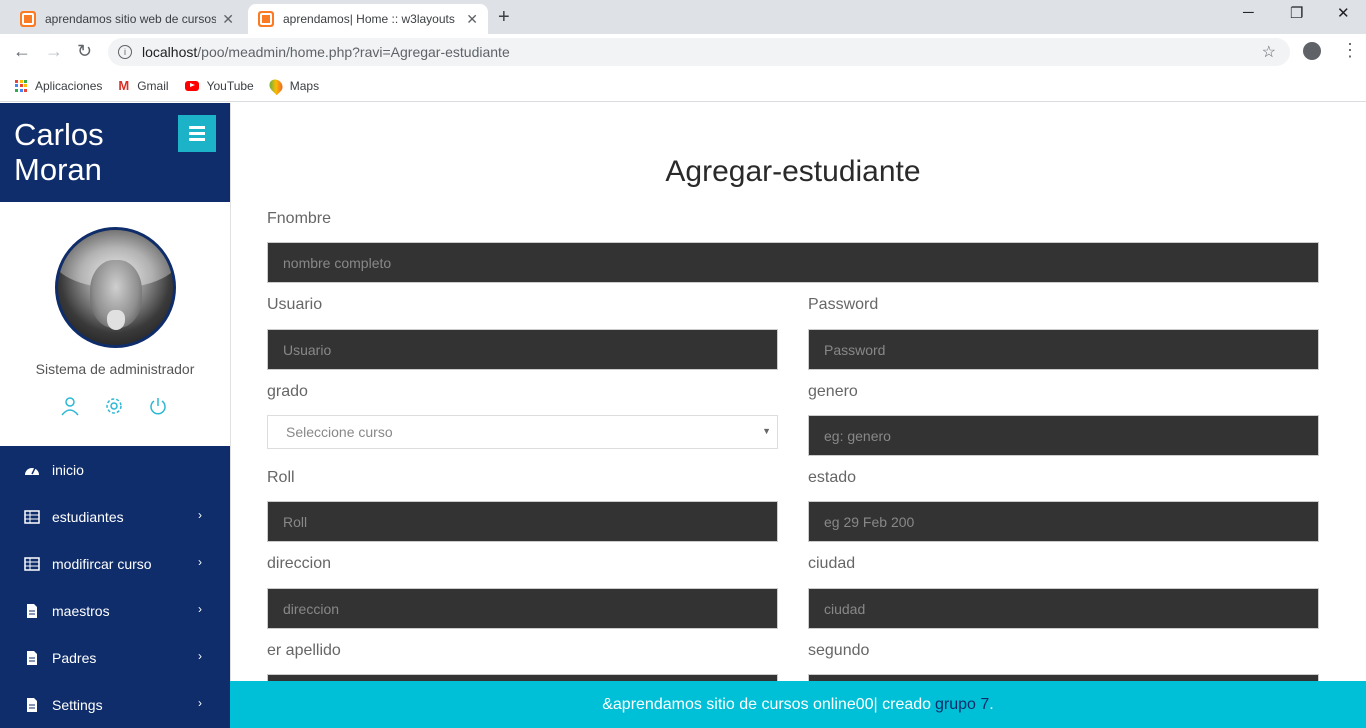 This screenshot has width=1366, height=728. What do you see at coordinates (522, 349) in the screenshot?
I see `usuario-input: Usuario` at bounding box center [522, 349].